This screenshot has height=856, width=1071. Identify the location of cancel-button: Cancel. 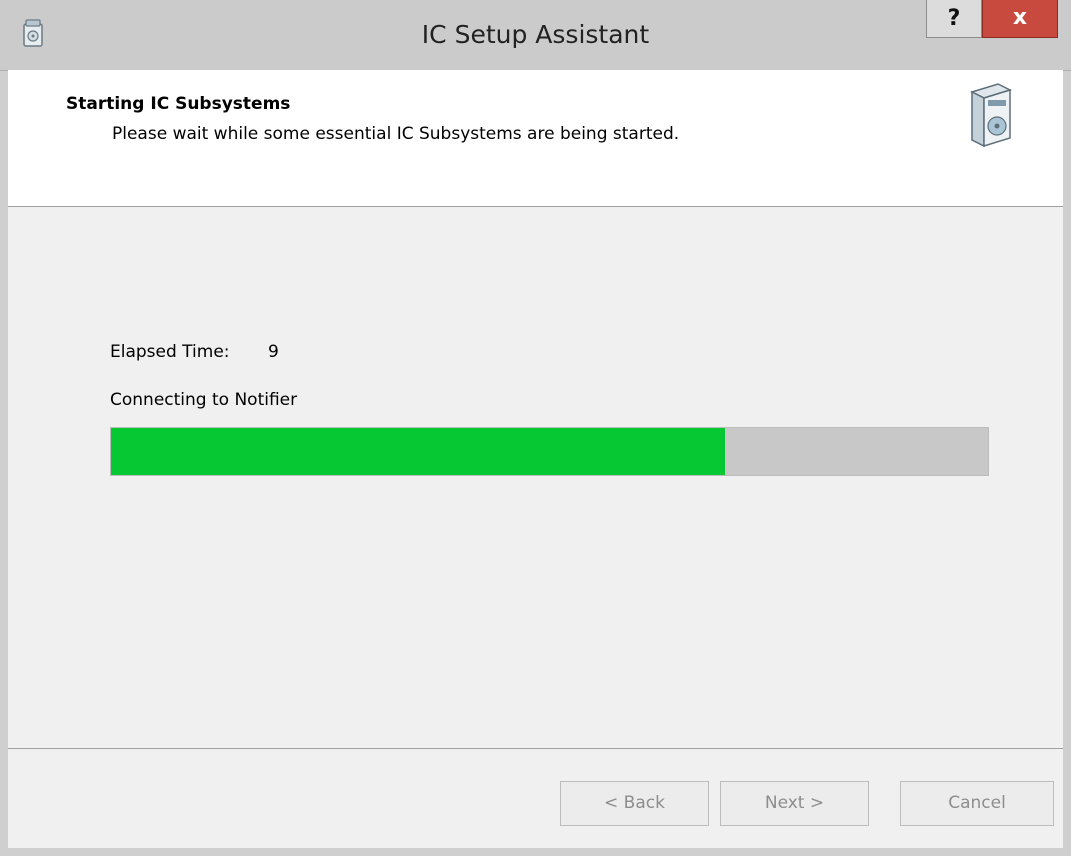
(977, 803).